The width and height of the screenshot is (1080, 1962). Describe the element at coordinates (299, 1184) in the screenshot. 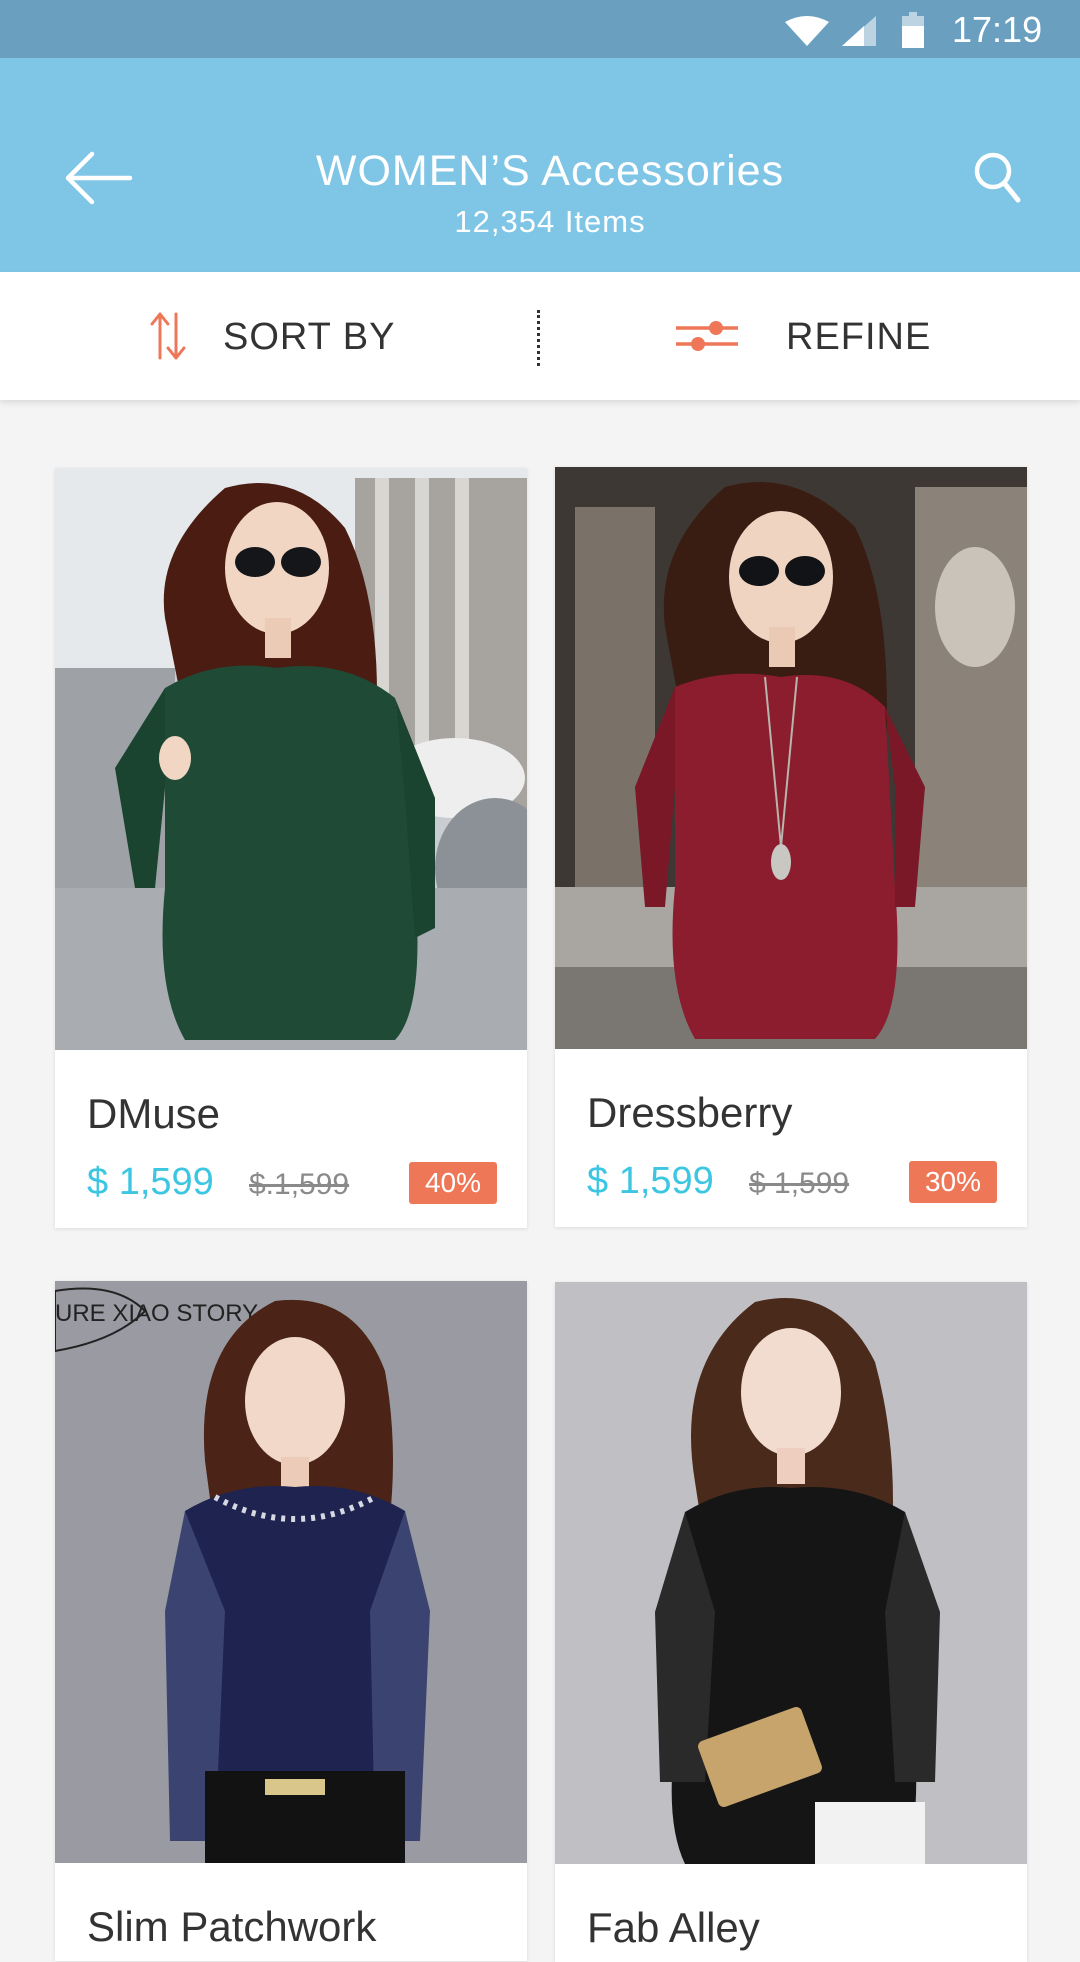

I see `product-old-price: $.1,599` at that location.